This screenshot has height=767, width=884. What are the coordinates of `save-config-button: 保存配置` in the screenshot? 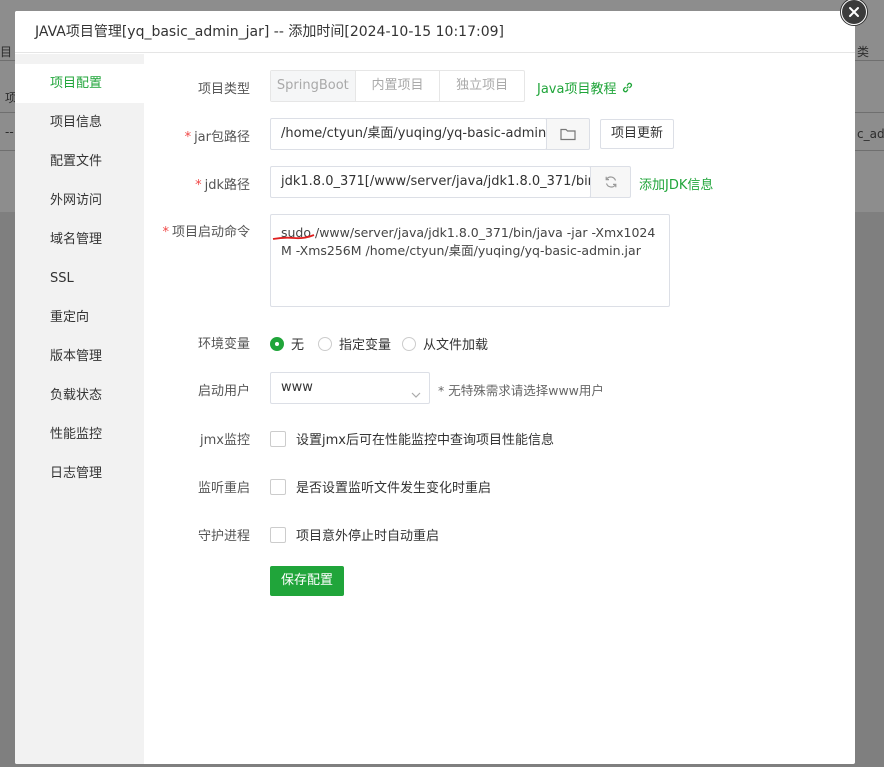 It's located at (307, 581).